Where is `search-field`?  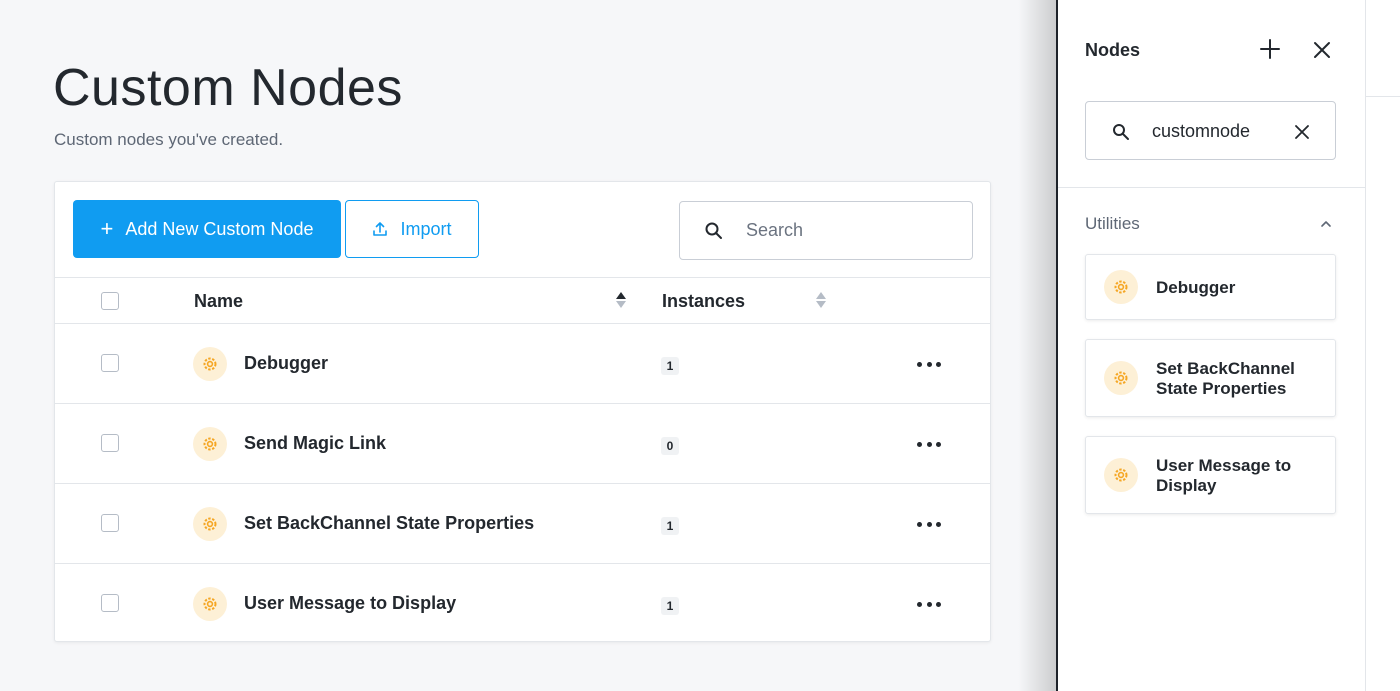 search-field is located at coordinates (826, 230).